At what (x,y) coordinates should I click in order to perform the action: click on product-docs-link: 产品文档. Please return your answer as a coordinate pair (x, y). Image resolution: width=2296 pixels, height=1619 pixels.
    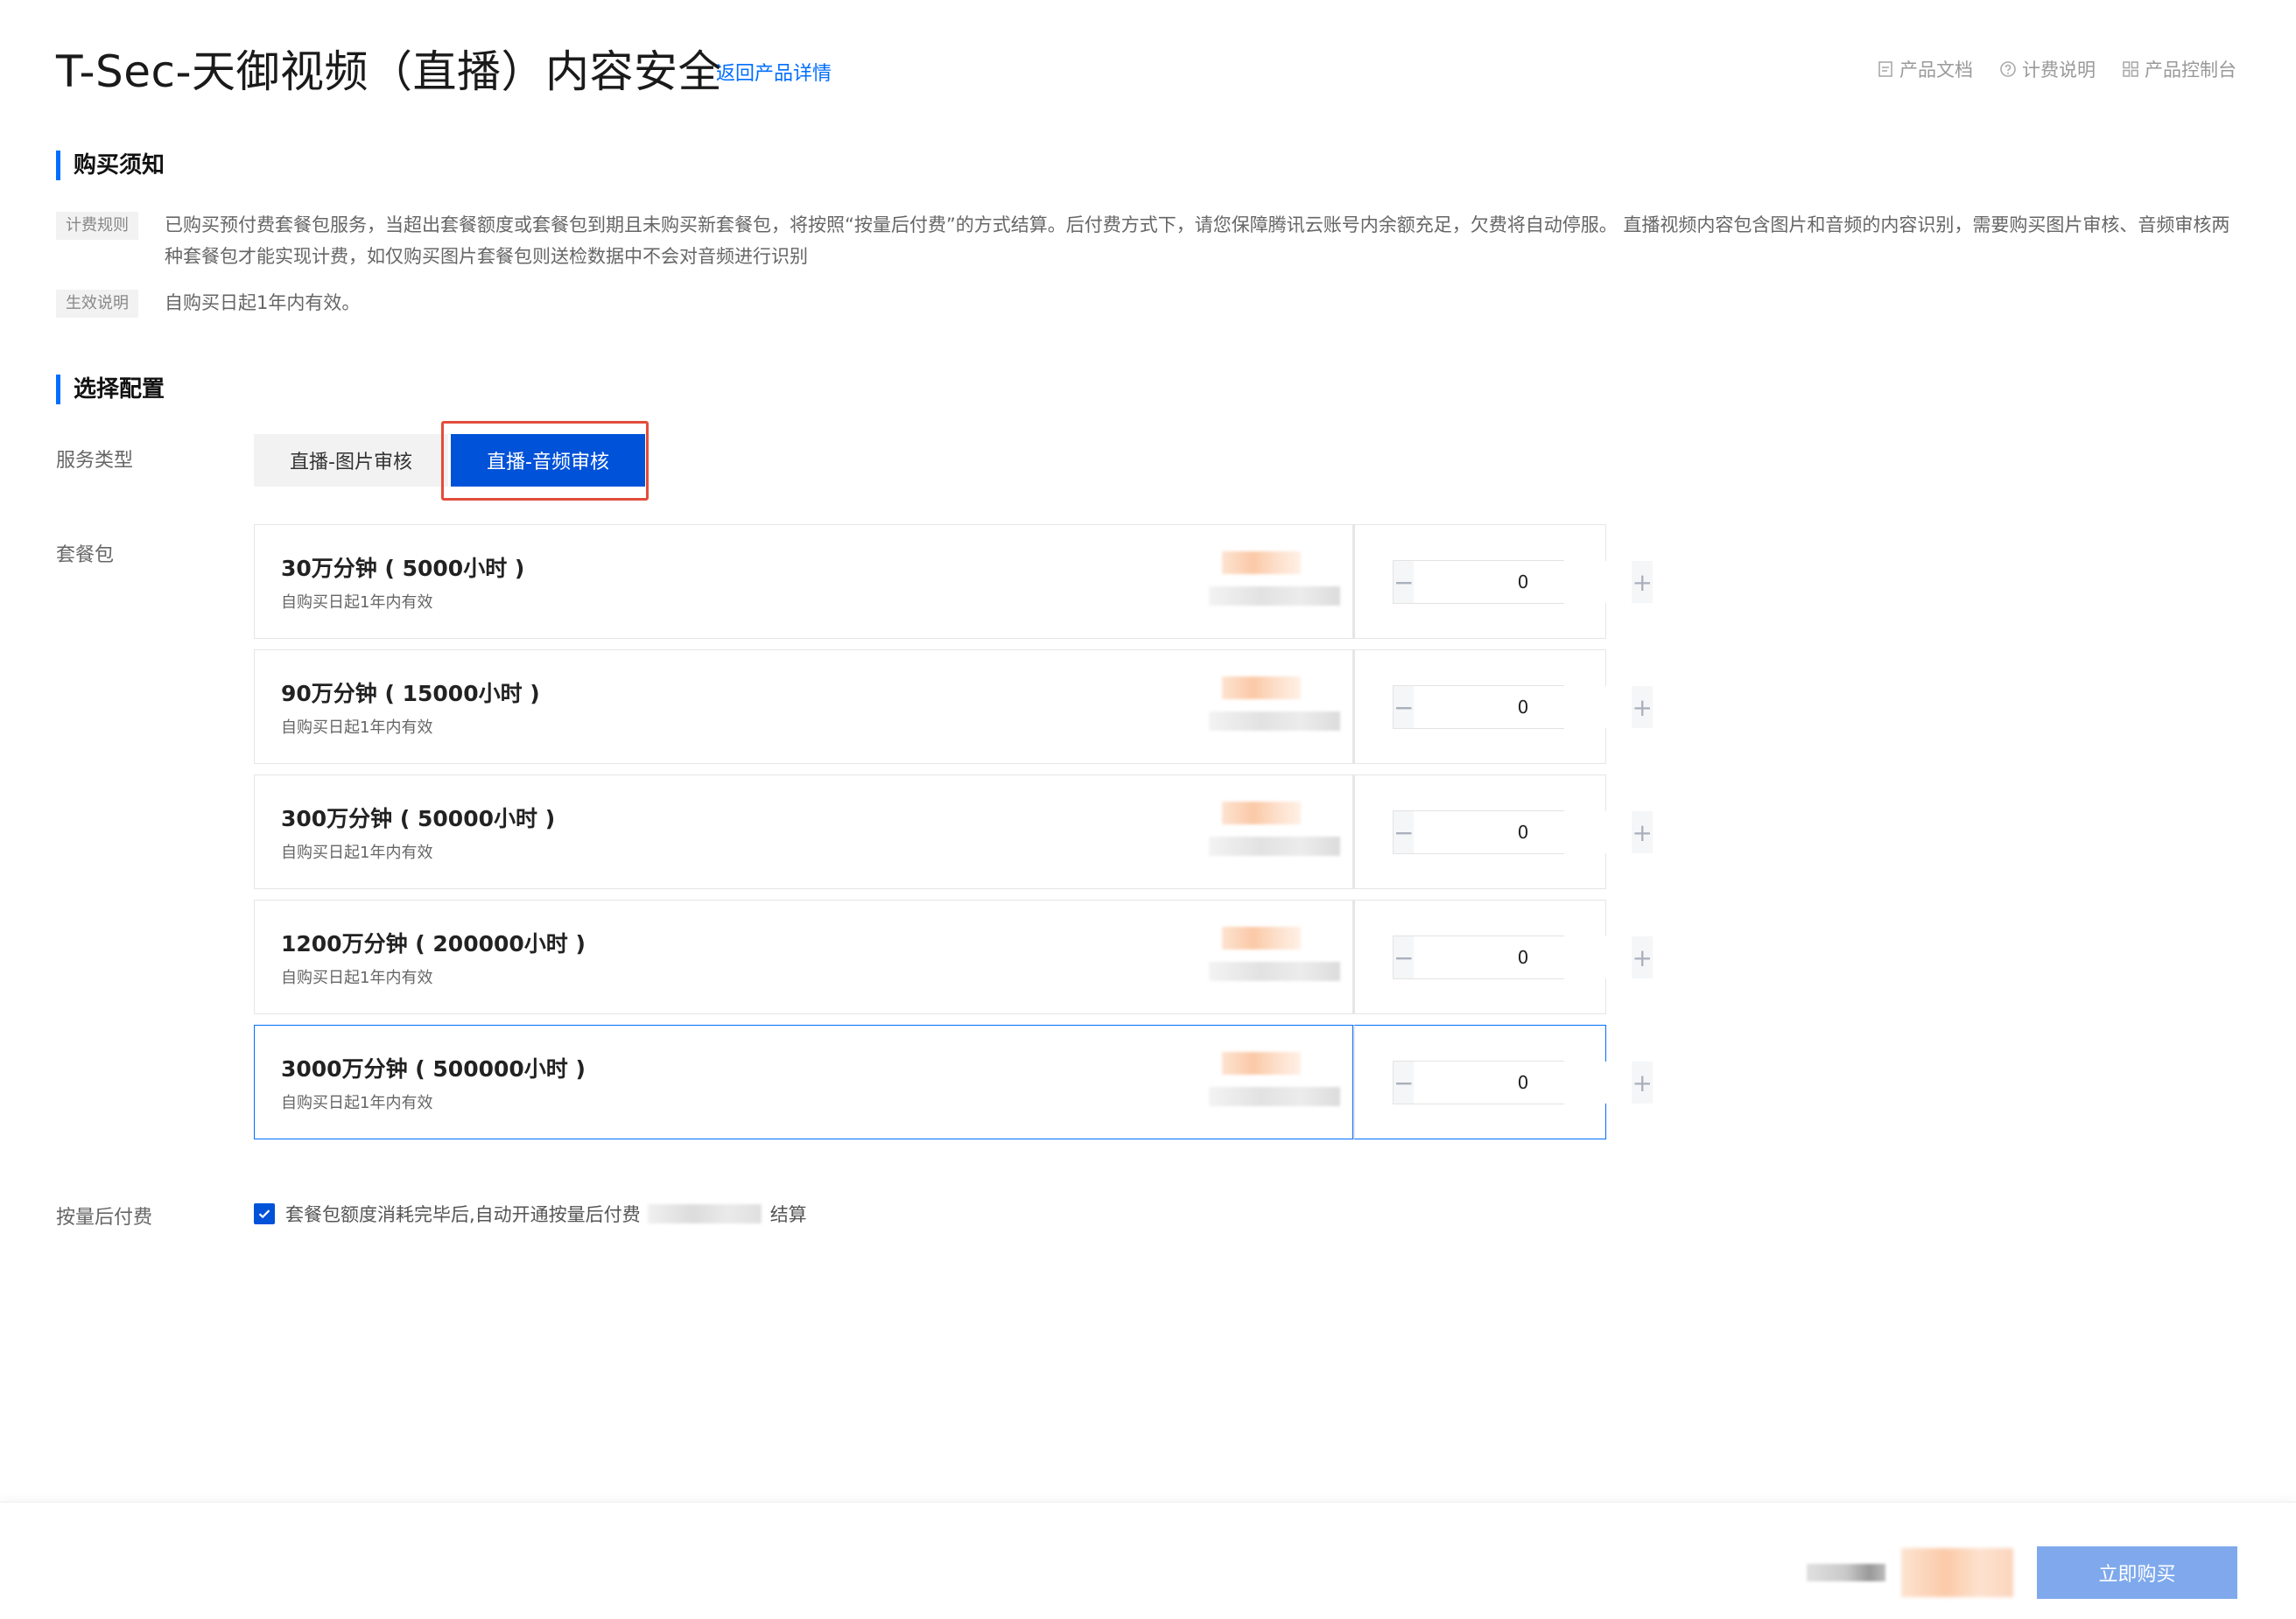
    Looking at the image, I should click on (1925, 69).